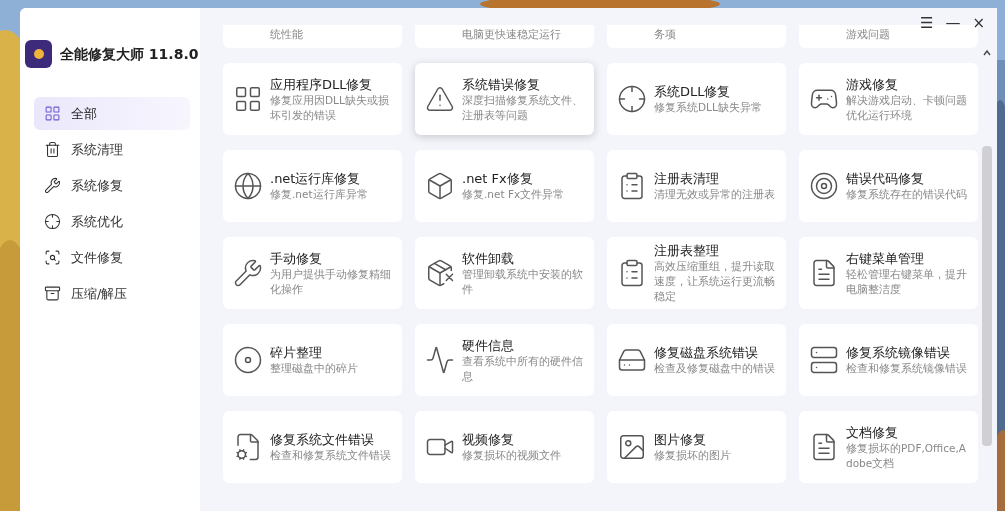 The height and width of the screenshot is (511, 1005). What do you see at coordinates (511, 455) in the screenshot?
I see `tool-description: 修复损坏的视频文件` at bounding box center [511, 455].